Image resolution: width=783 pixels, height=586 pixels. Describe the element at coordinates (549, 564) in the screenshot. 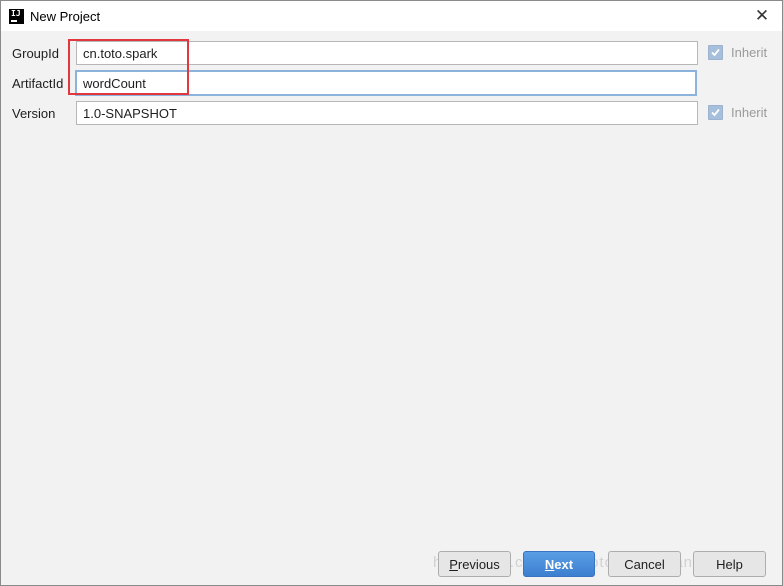

I see `next-mnemonic: N` at that location.